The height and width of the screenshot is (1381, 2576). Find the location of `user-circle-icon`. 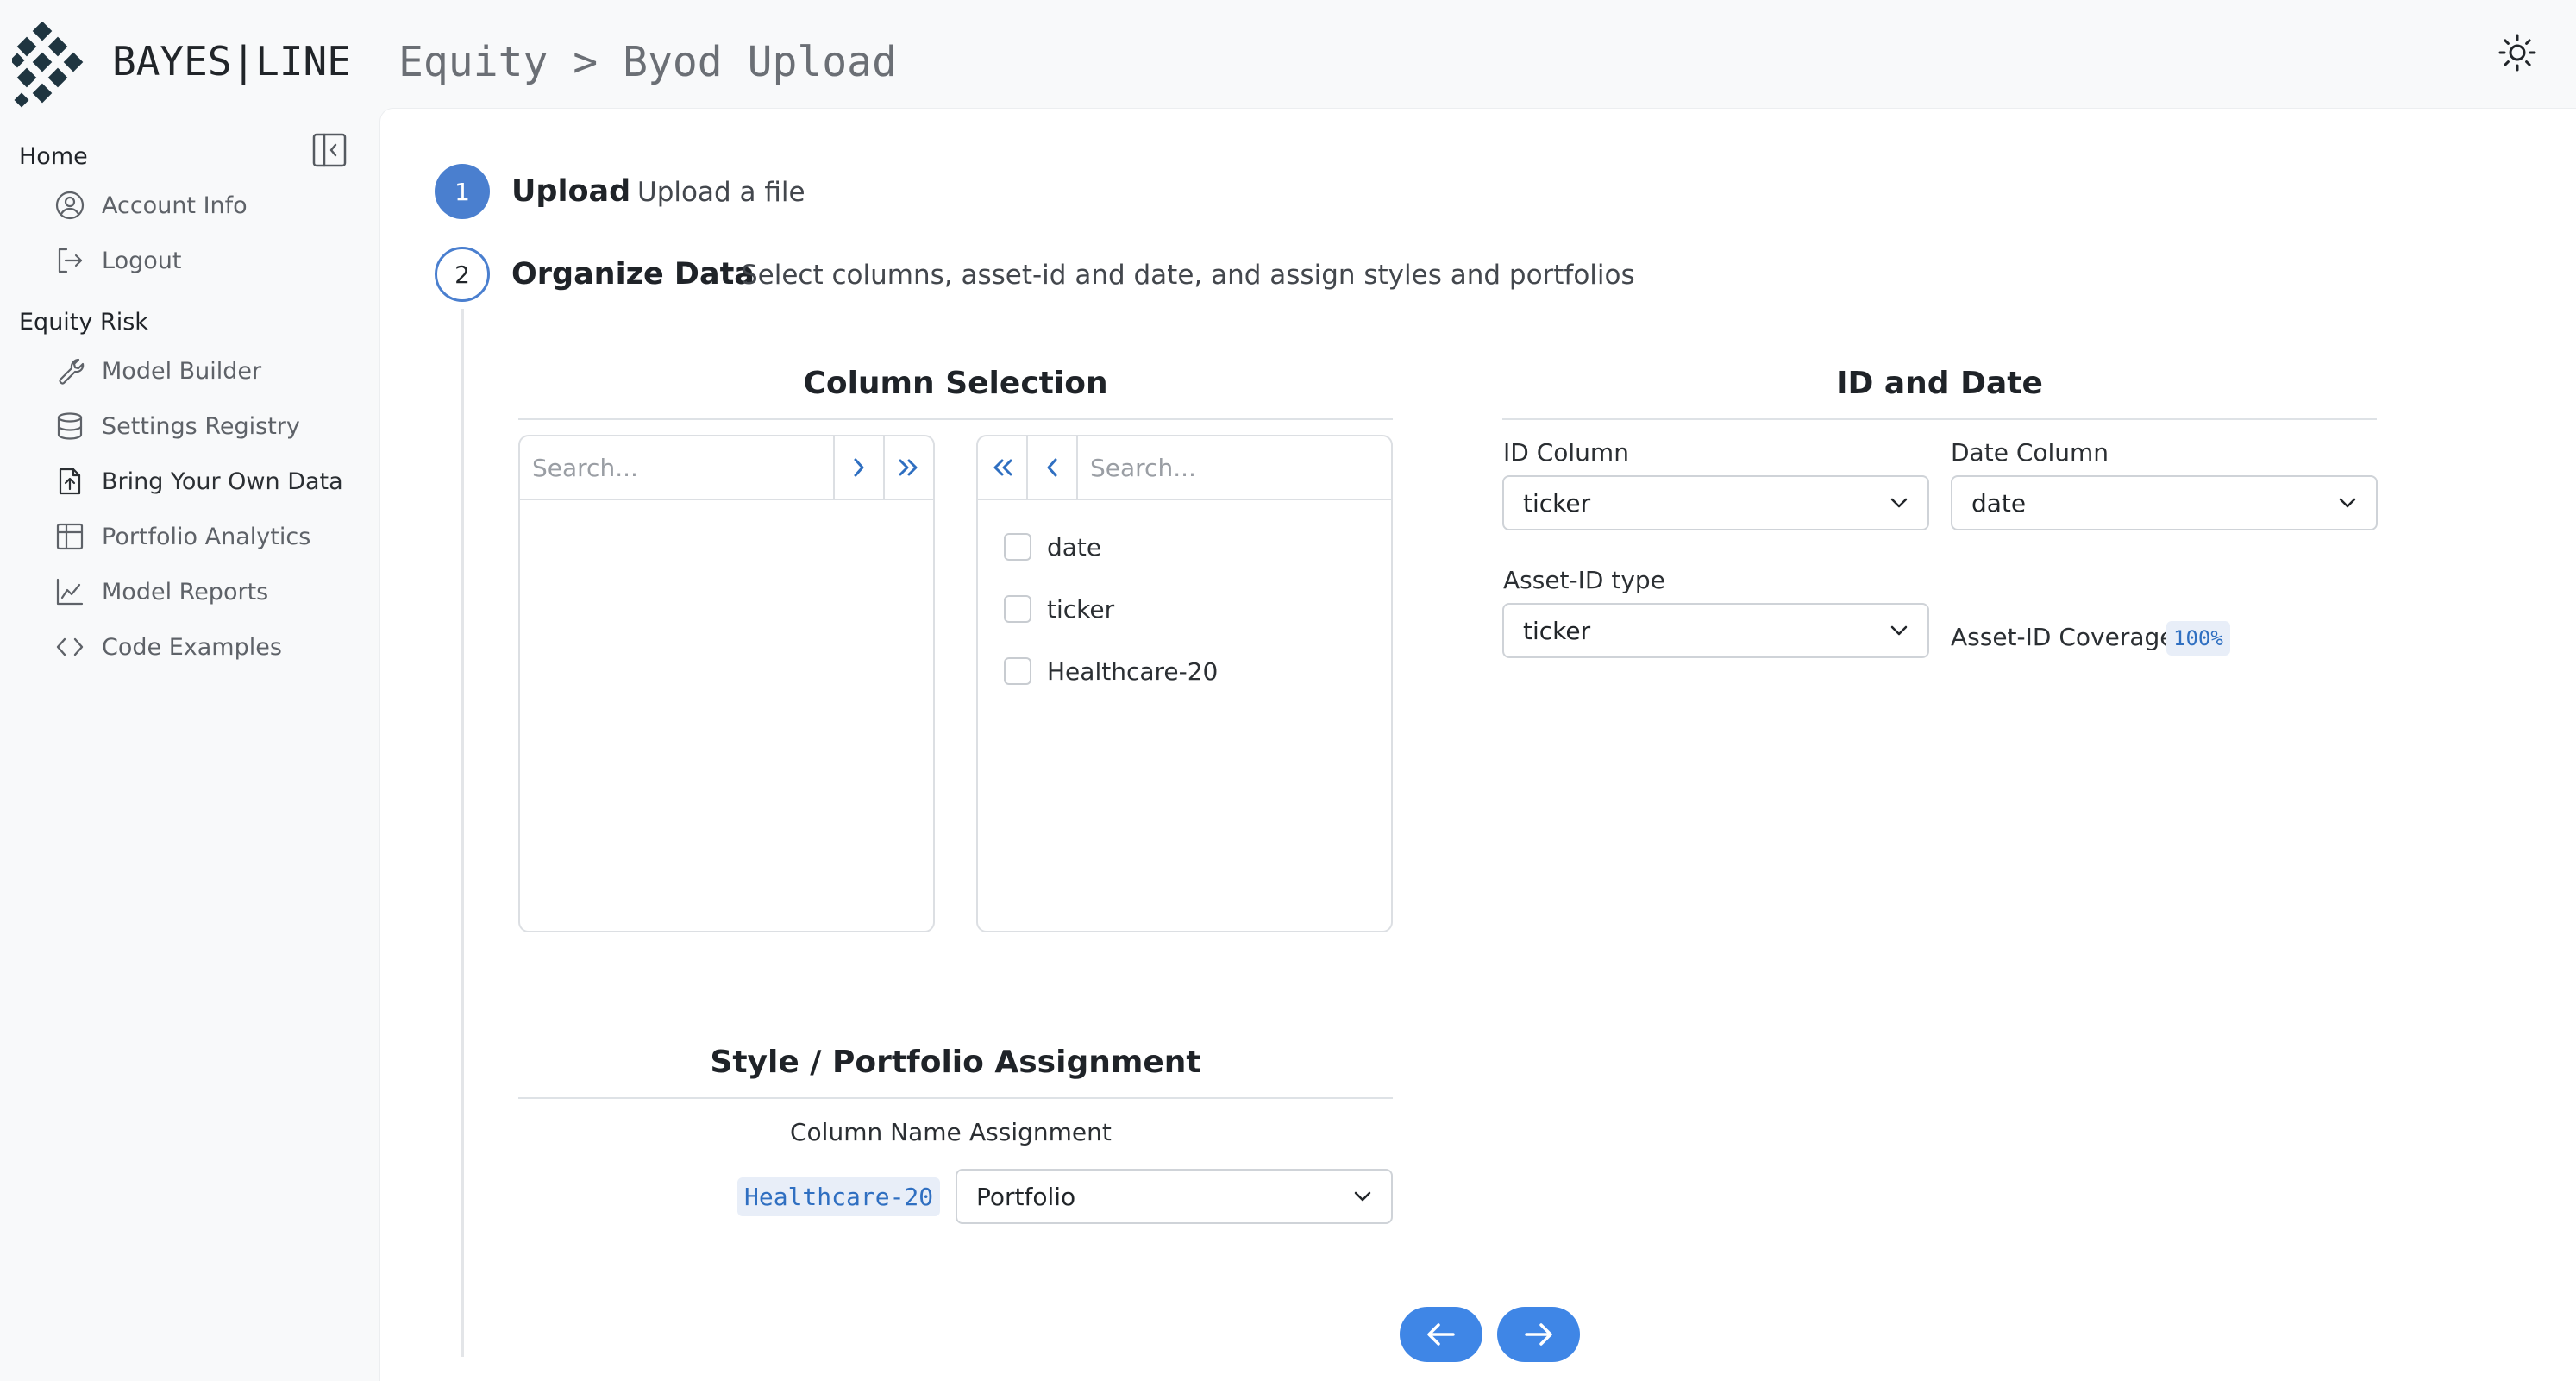

user-circle-icon is located at coordinates (69, 205).